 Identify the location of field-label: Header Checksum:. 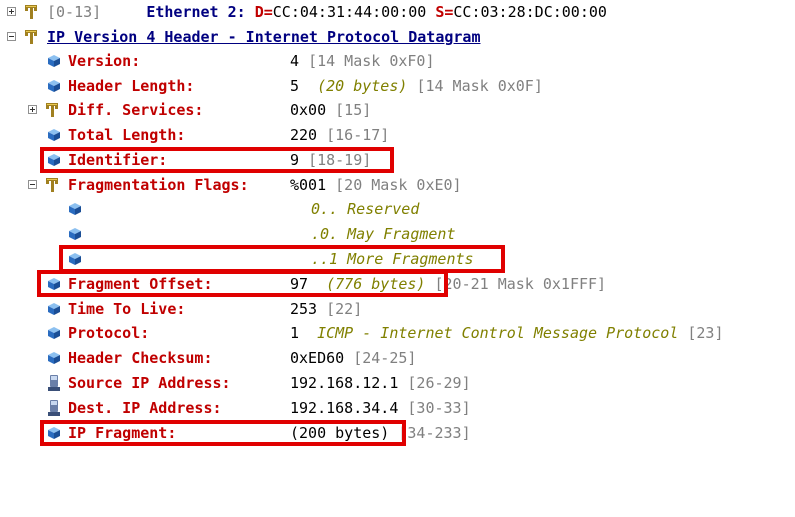
(140, 358).